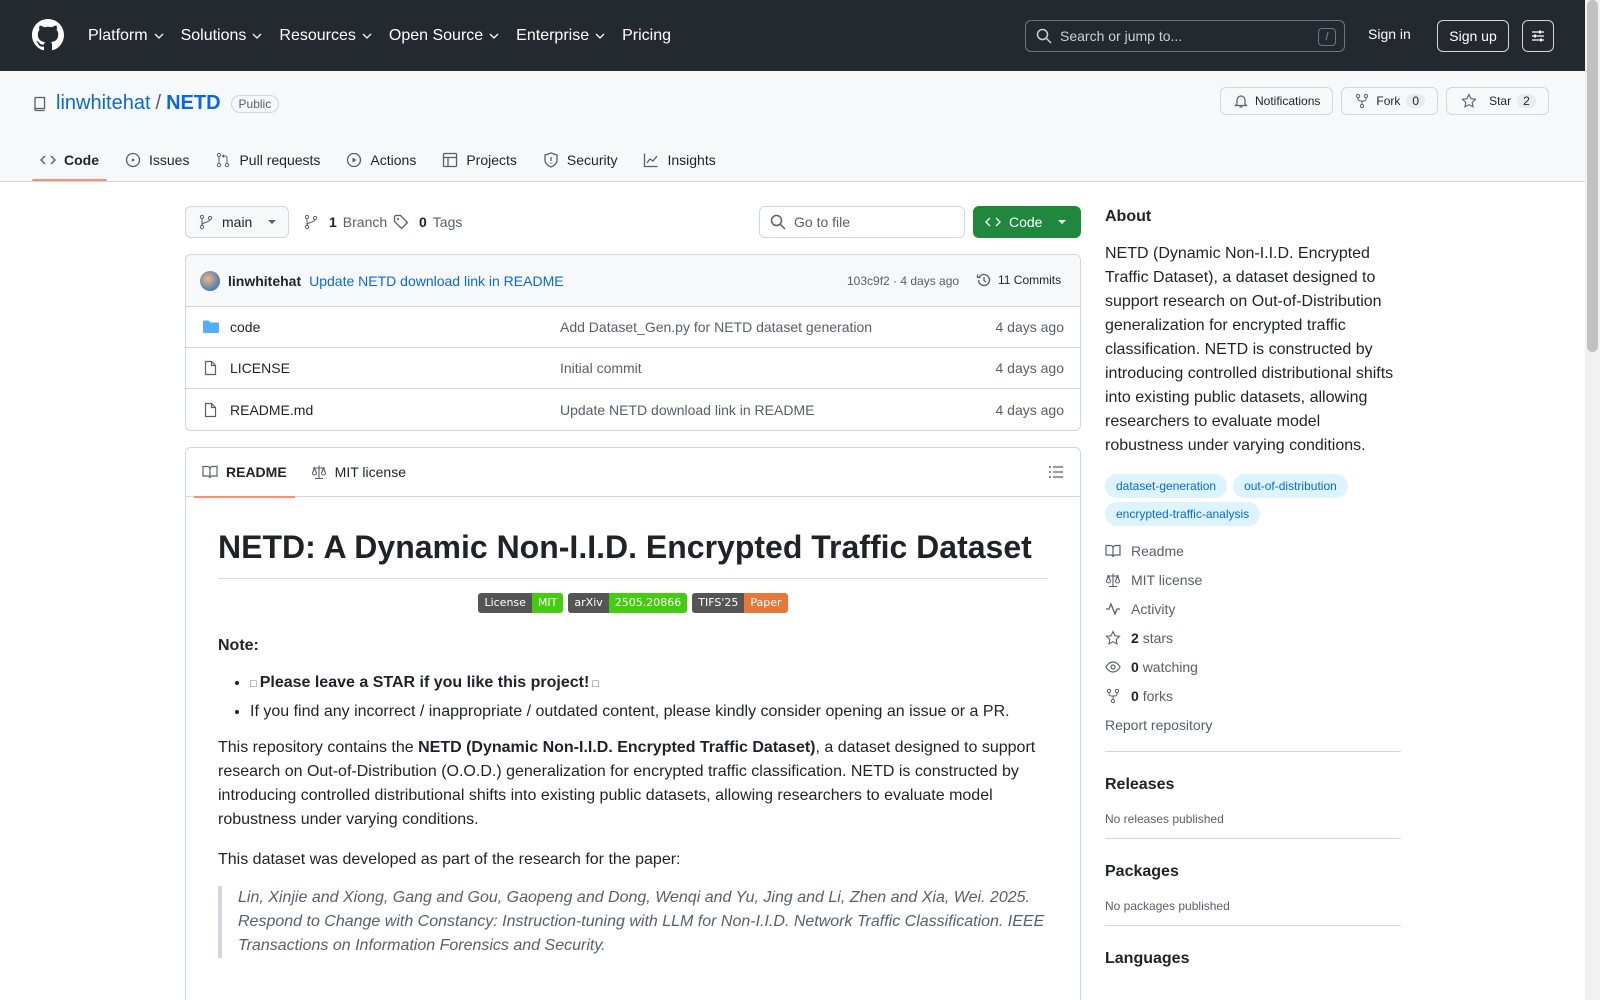 This screenshot has width=1600, height=1000. What do you see at coordinates (1253, 608) in the screenshot?
I see `activity-link: Activity` at bounding box center [1253, 608].